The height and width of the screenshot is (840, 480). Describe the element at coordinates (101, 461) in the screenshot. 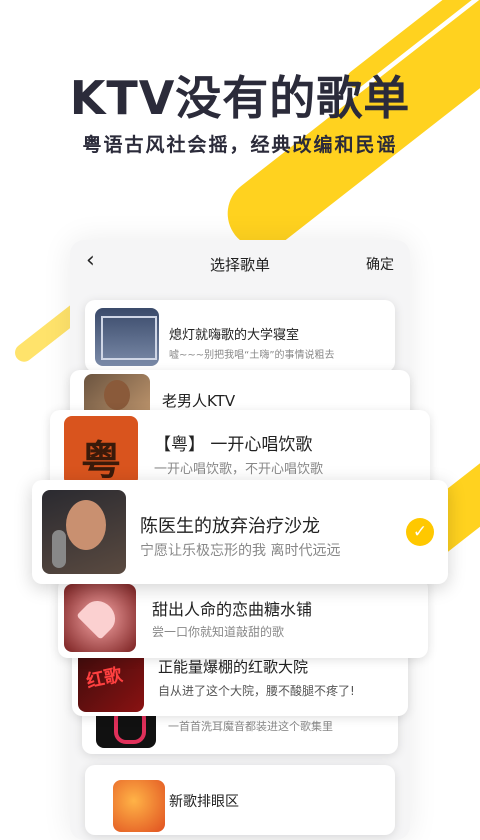

I see `cover-text: 粤` at that location.